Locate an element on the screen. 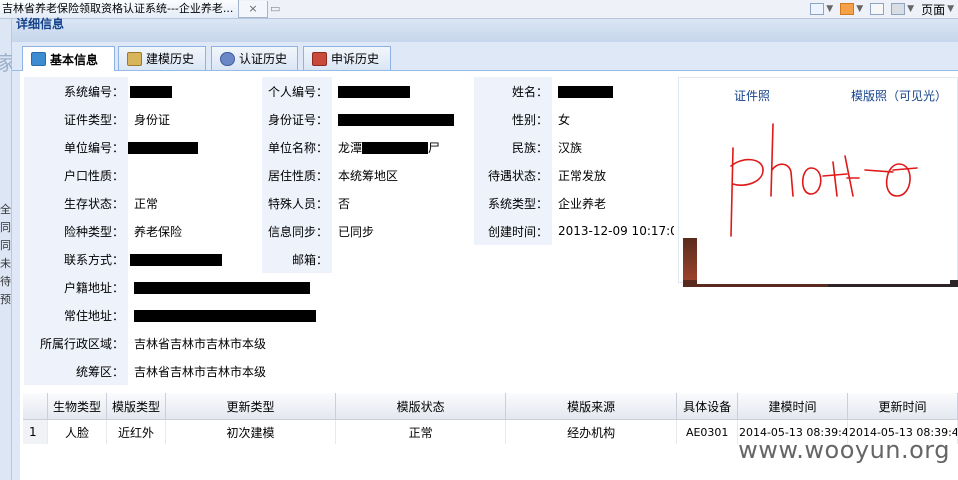 This screenshot has height=480, width=958. tab-auth-history: 认证历史 is located at coordinates (254, 58).